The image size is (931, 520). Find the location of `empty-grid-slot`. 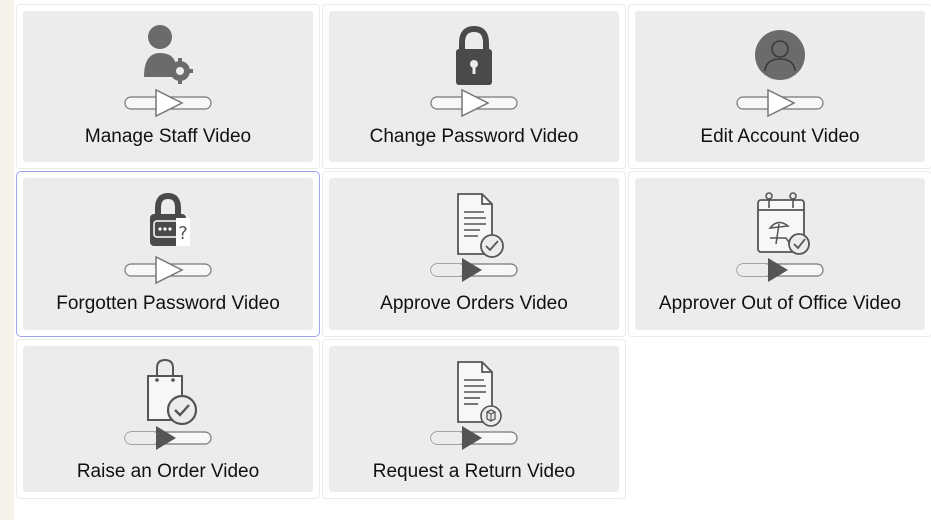

empty-grid-slot is located at coordinates (779, 419).